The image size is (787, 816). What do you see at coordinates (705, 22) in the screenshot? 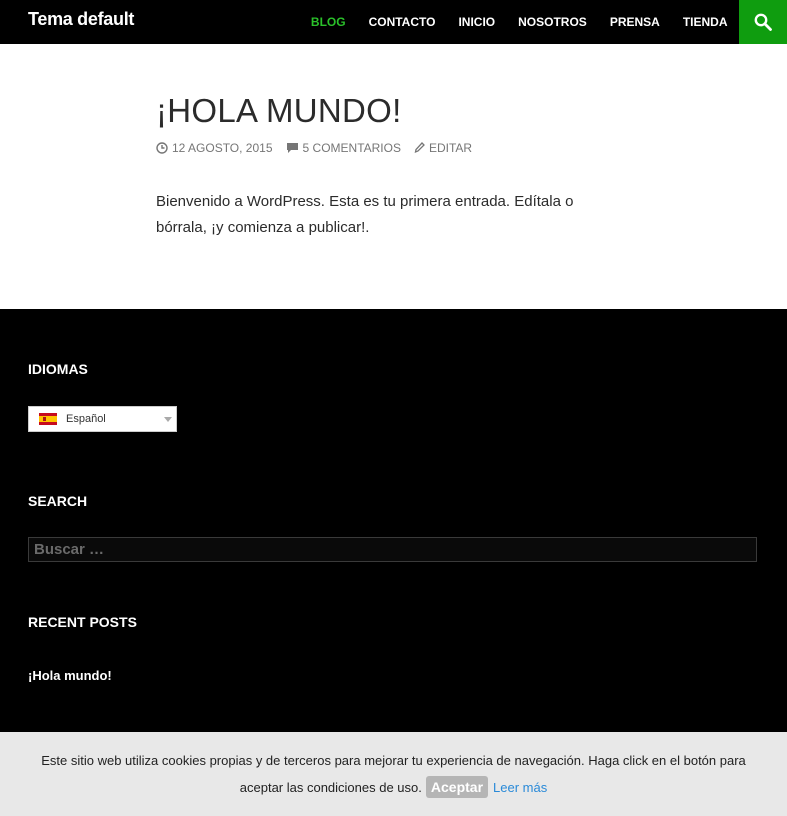
I see `nav-item-tienda: TIENDA` at bounding box center [705, 22].